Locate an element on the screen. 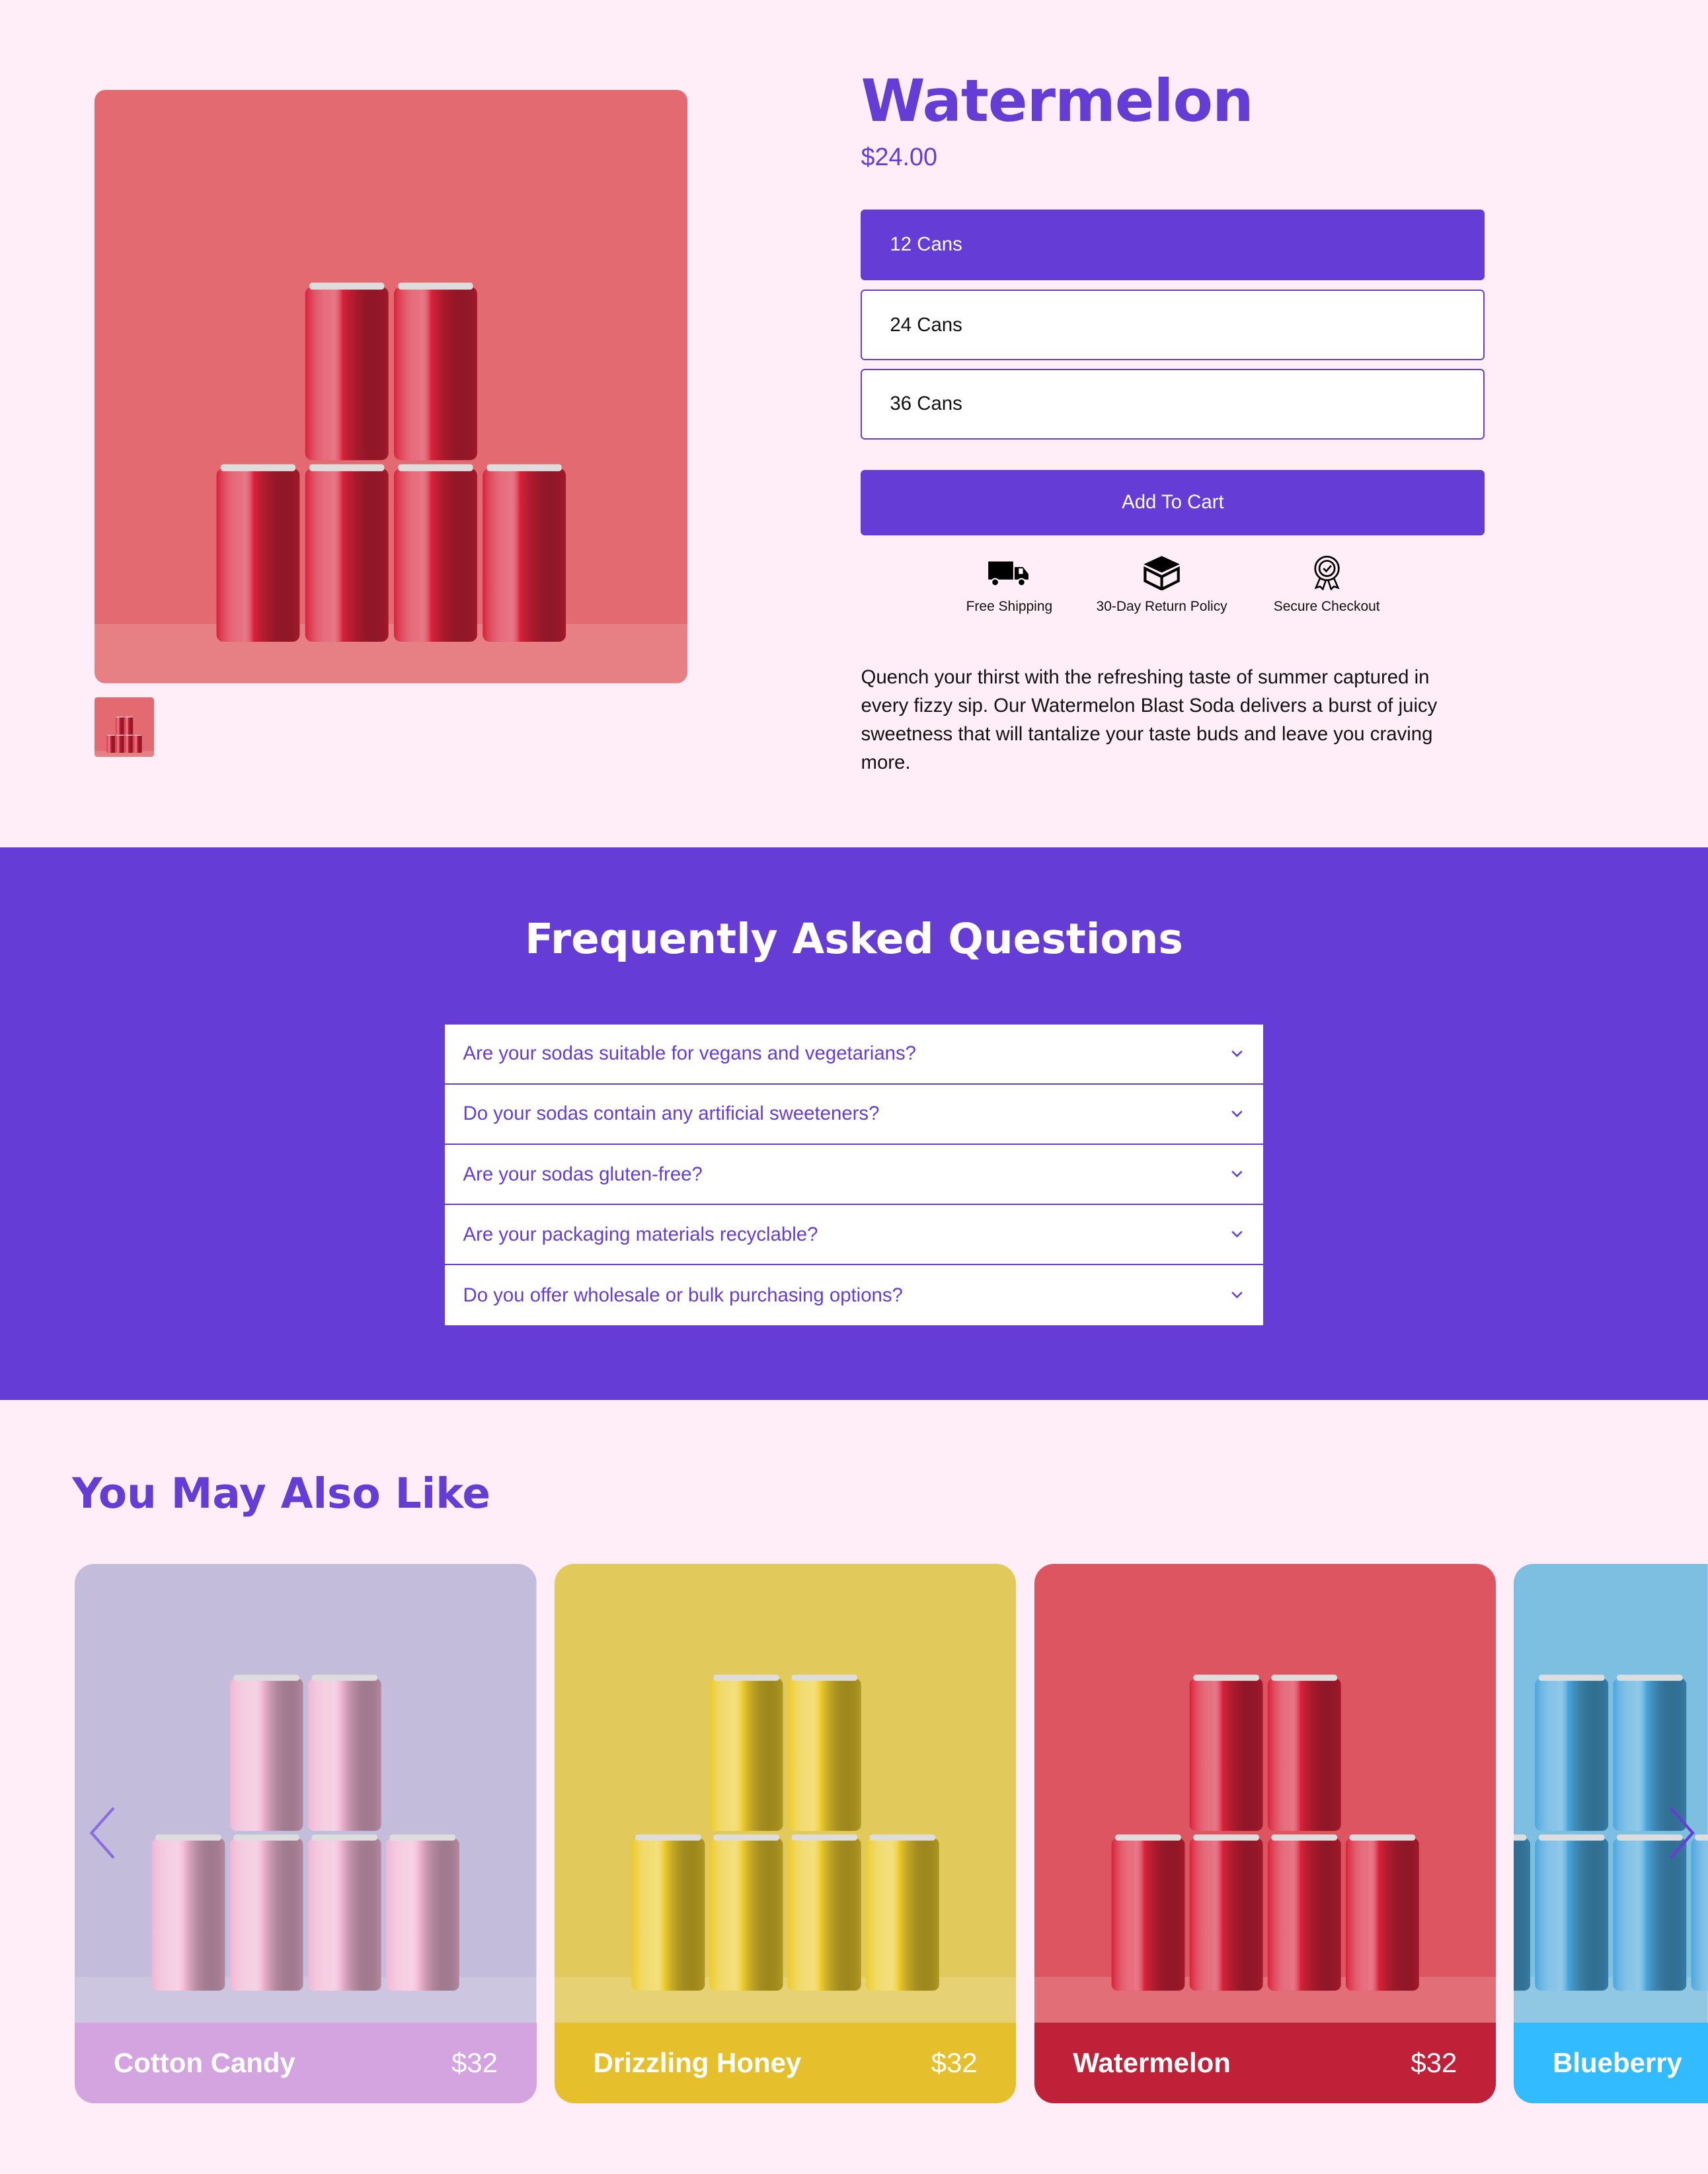 The width and height of the screenshot is (1708, 2174). product-card-footer: Watermelon $32 is located at coordinates (1265, 2063).